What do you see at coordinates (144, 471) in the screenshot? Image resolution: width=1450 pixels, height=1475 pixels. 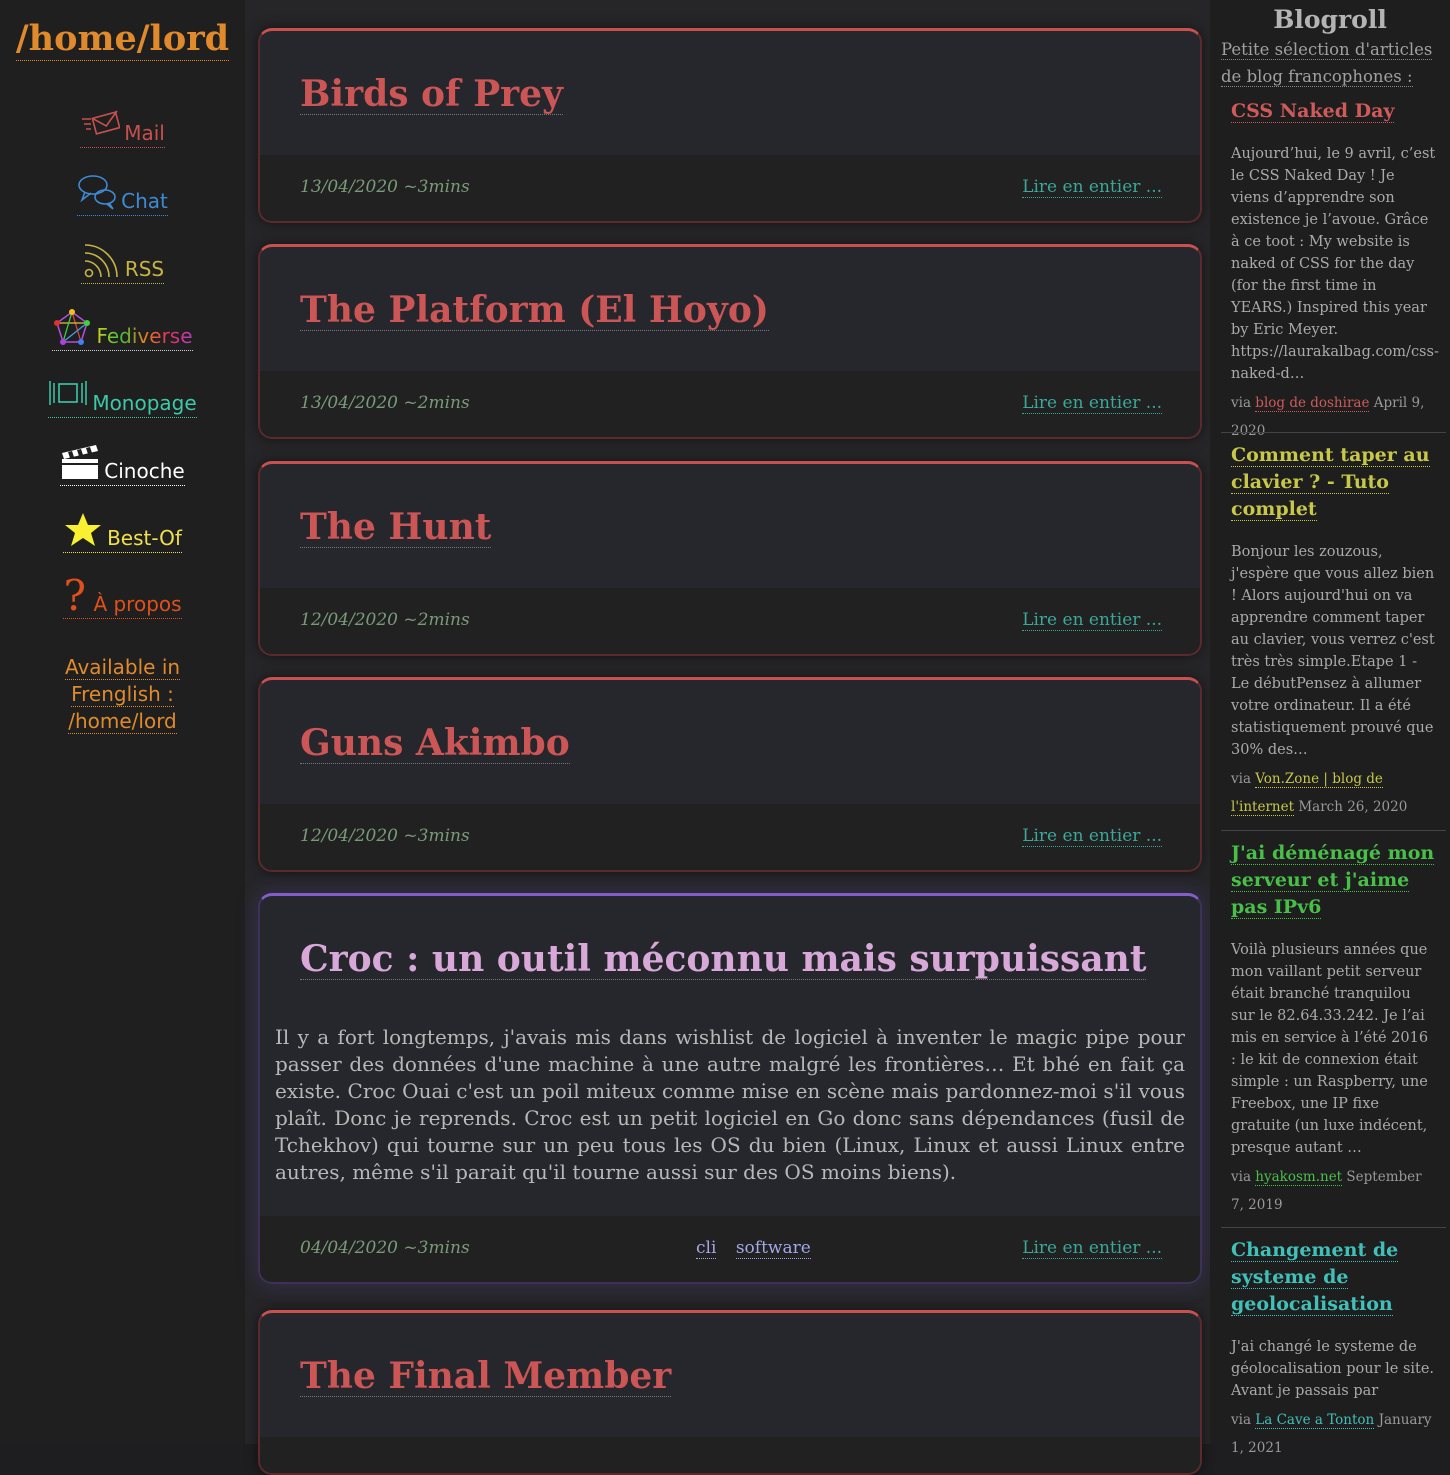 I see `nav-label: Cinoche` at bounding box center [144, 471].